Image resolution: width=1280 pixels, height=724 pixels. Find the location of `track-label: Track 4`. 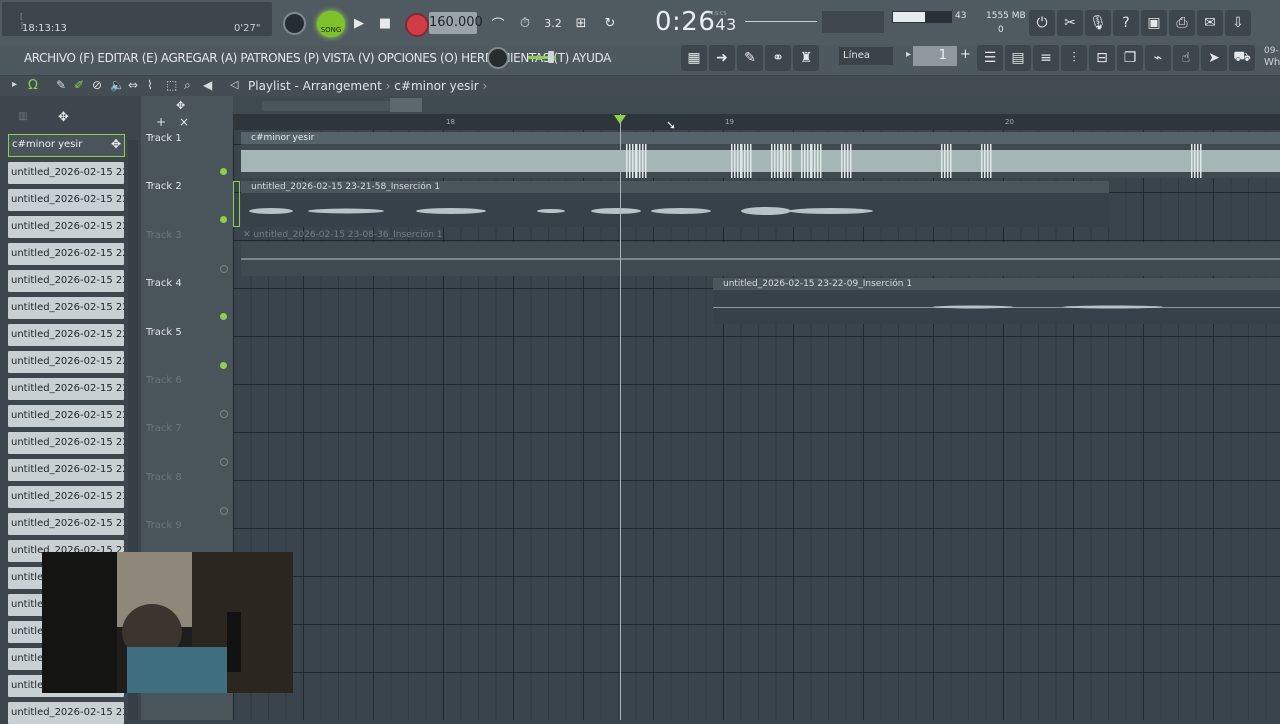

track-label: Track 4 is located at coordinates (164, 283).